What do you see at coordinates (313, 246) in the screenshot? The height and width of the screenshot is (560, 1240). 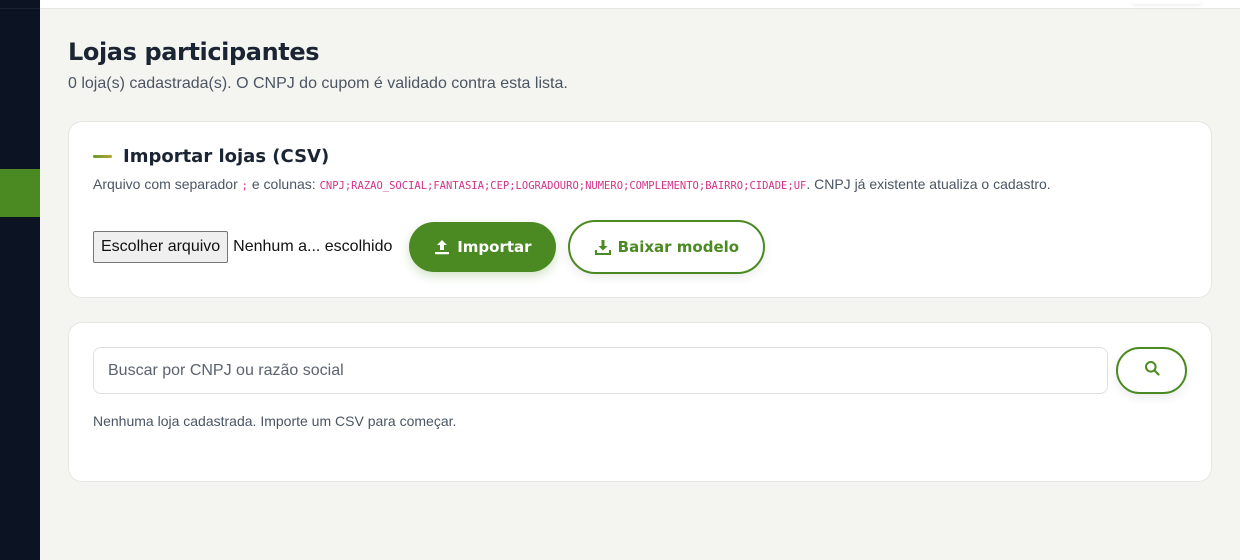 I see `file-status: Nenhum a... escolhido` at bounding box center [313, 246].